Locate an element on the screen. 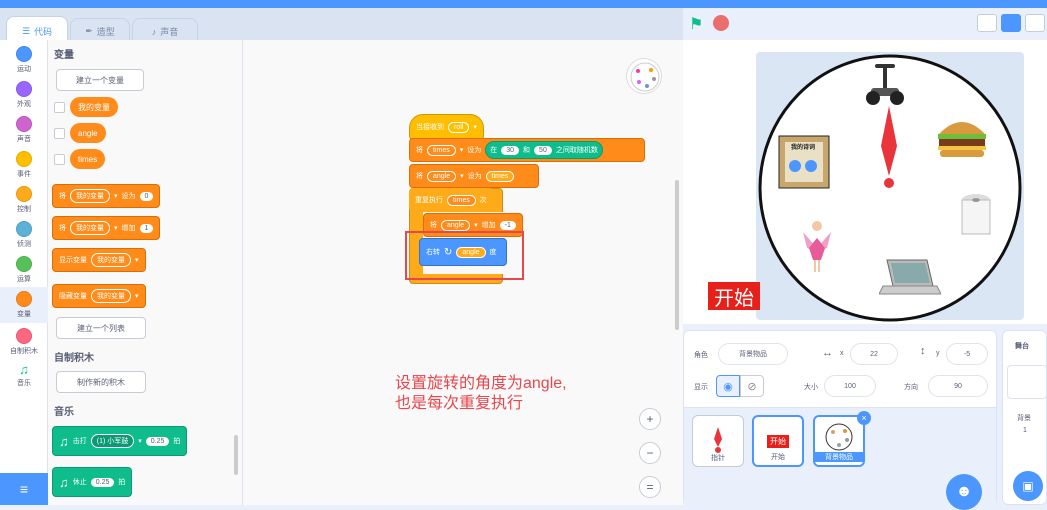 This screenshot has height=510, width=1047. looks-dot-icon is located at coordinates (24, 89).